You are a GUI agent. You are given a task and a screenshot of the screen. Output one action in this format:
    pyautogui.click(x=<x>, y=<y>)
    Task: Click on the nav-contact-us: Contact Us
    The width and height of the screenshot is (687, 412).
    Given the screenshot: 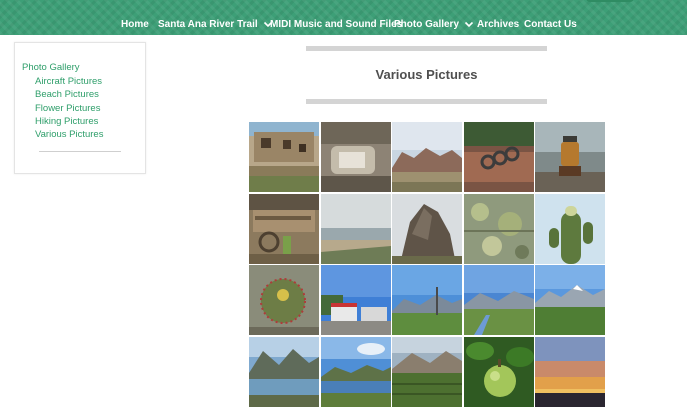 What is the action you would take?
    pyautogui.click(x=550, y=24)
    